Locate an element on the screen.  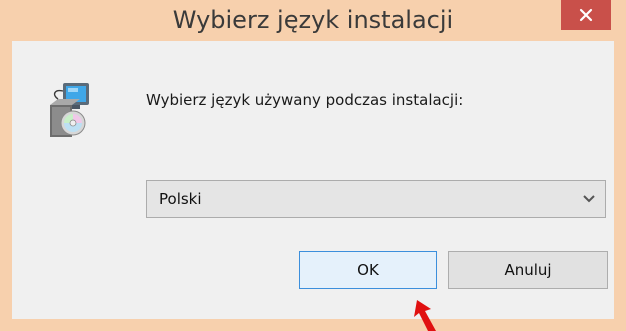
cancel-button: Anuluj is located at coordinates (528, 270).